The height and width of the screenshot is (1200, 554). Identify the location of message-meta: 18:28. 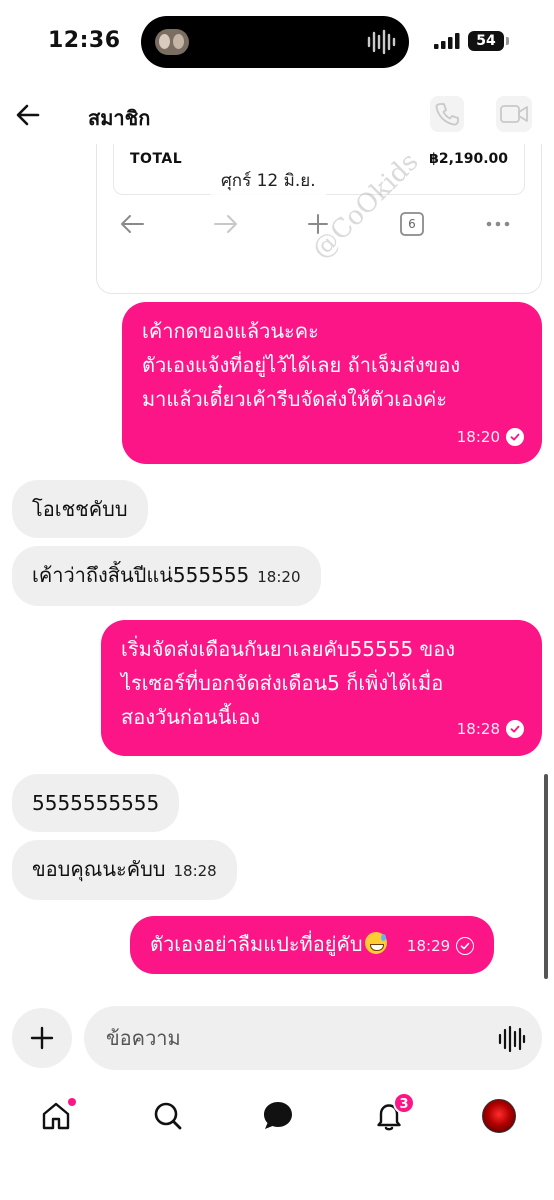
(490, 729).